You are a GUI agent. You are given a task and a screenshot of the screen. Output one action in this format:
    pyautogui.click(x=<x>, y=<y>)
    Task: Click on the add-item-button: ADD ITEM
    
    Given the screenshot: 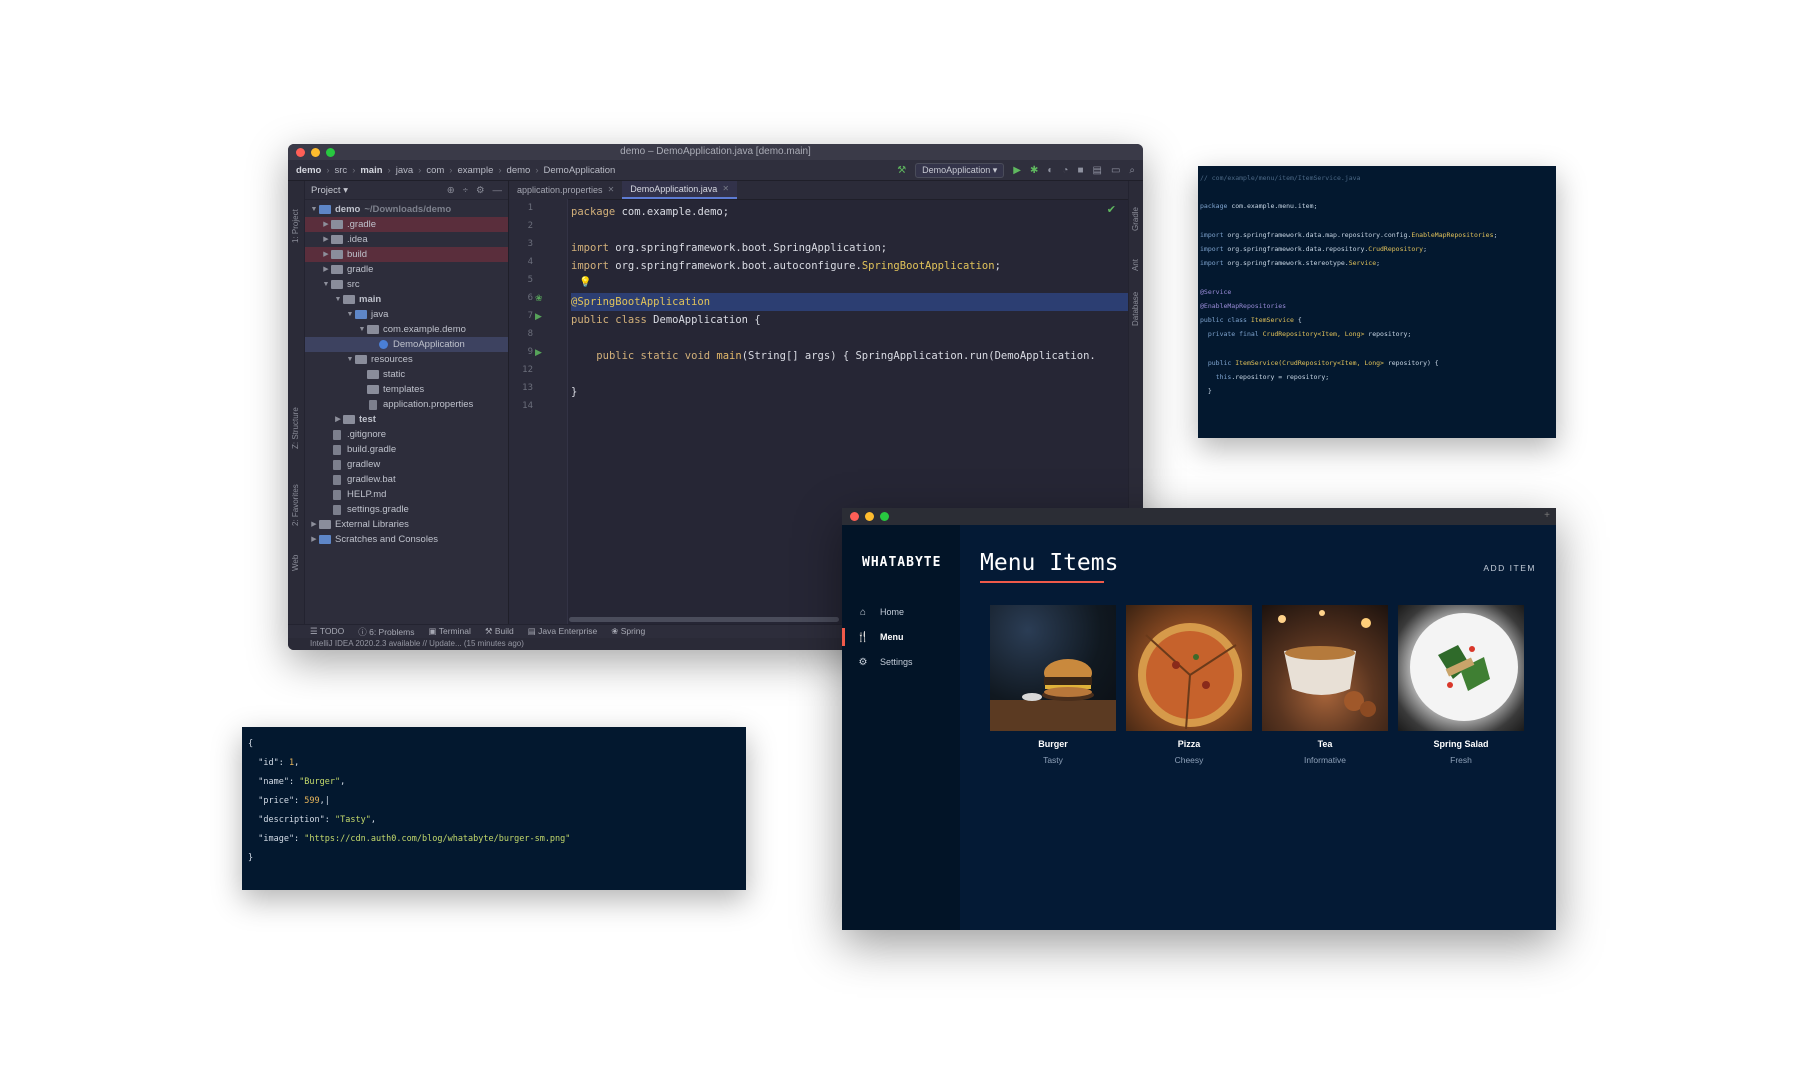 What is the action you would take?
    pyautogui.click(x=1509, y=568)
    